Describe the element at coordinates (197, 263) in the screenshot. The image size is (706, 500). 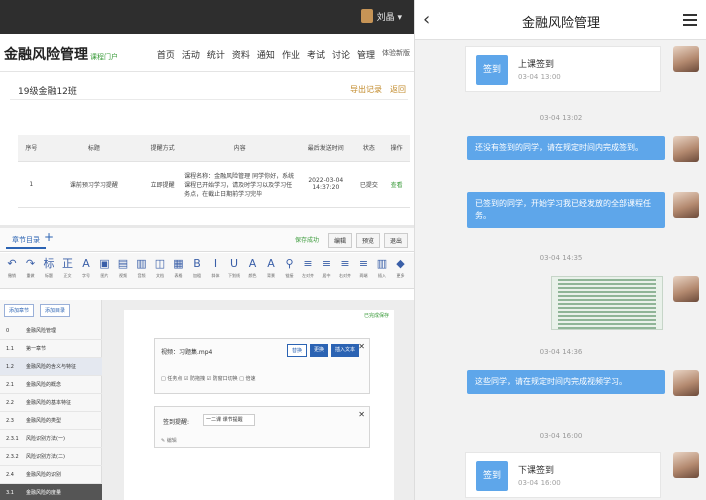
I see `toolbar-icon: B` at that location.